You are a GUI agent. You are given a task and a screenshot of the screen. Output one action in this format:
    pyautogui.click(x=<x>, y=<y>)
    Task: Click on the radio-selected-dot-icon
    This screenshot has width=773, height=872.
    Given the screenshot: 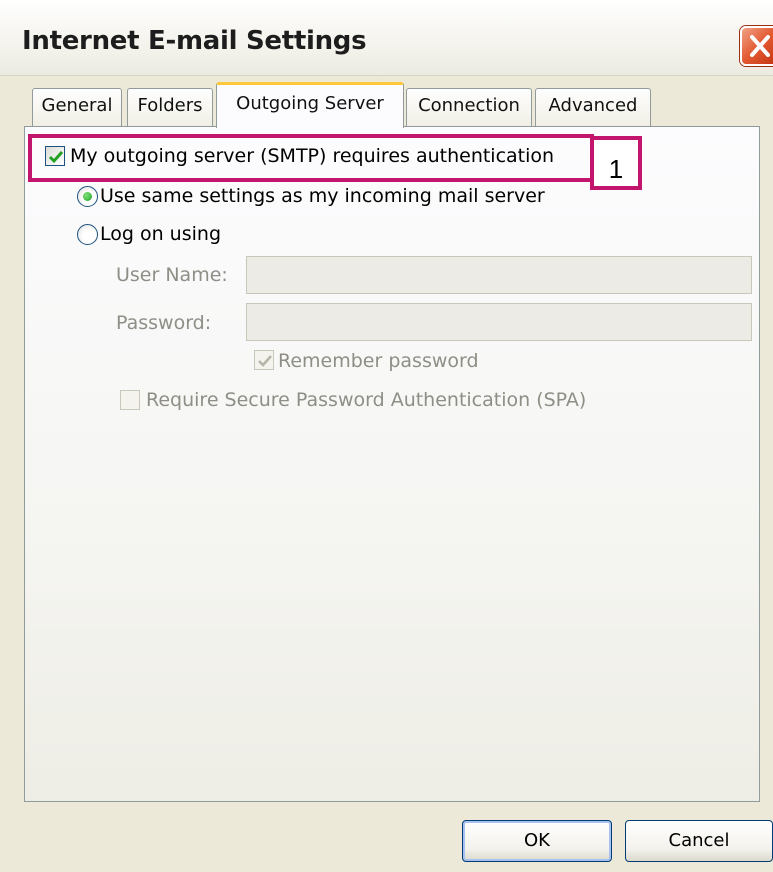 What is the action you would take?
    pyautogui.click(x=87, y=196)
    